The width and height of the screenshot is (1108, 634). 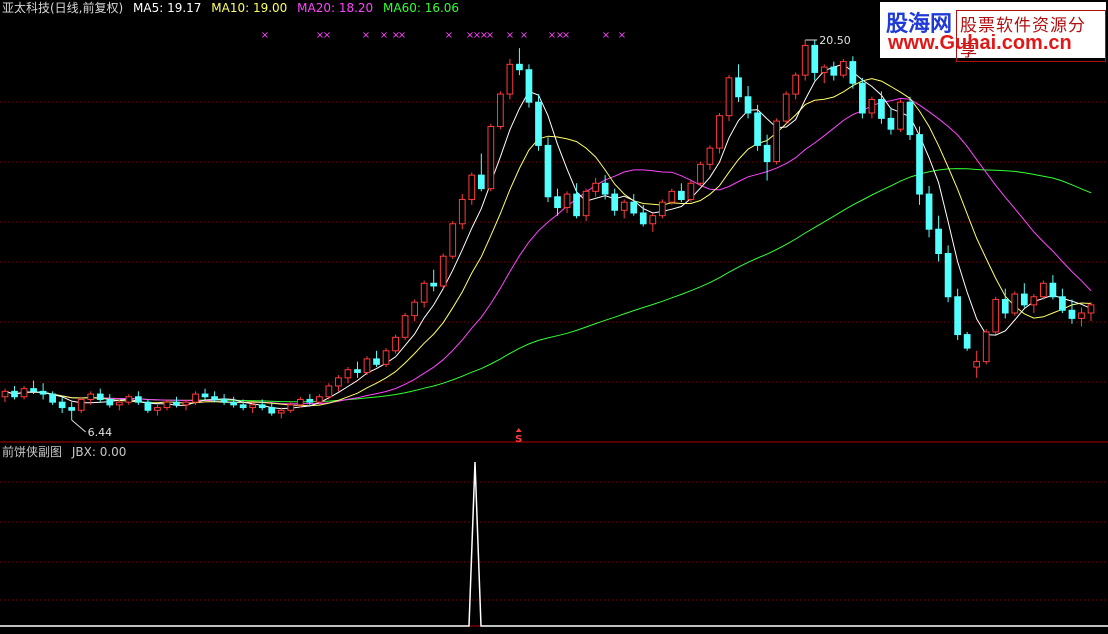 I want to click on high-label: 20.50, so click(x=835, y=40).